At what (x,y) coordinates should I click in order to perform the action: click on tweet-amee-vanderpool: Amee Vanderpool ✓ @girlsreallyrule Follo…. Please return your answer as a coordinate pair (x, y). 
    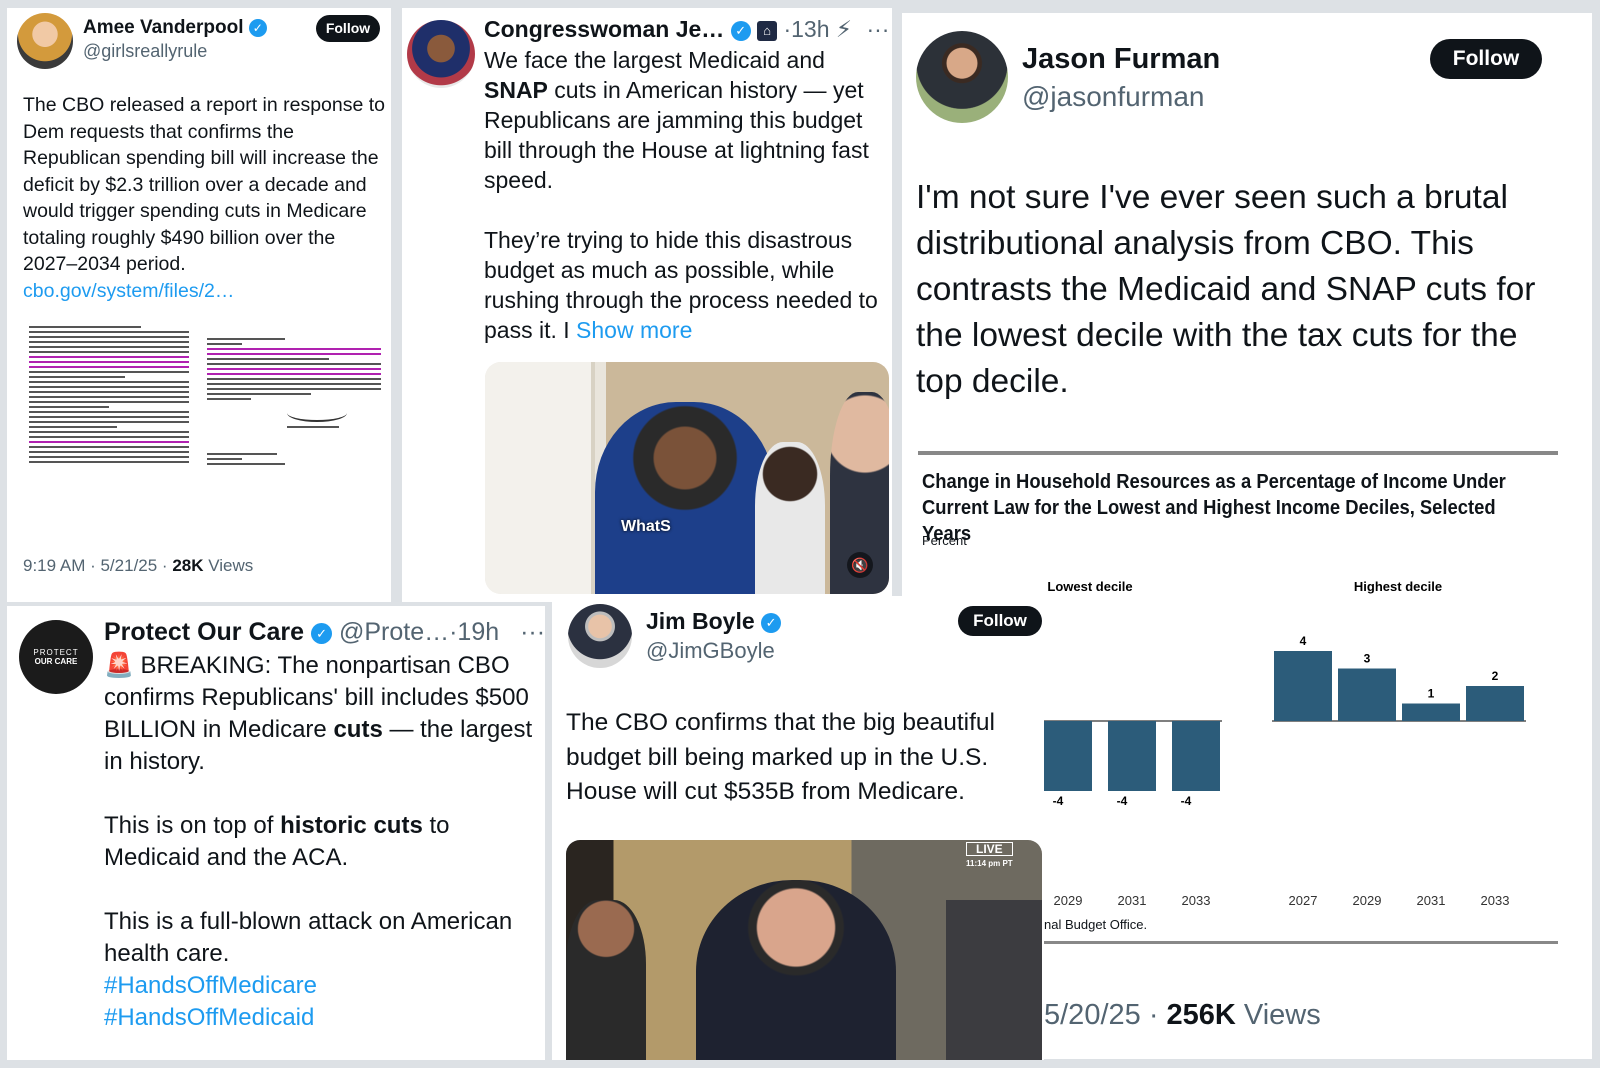
    Looking at the image, I should click on (199, 305).